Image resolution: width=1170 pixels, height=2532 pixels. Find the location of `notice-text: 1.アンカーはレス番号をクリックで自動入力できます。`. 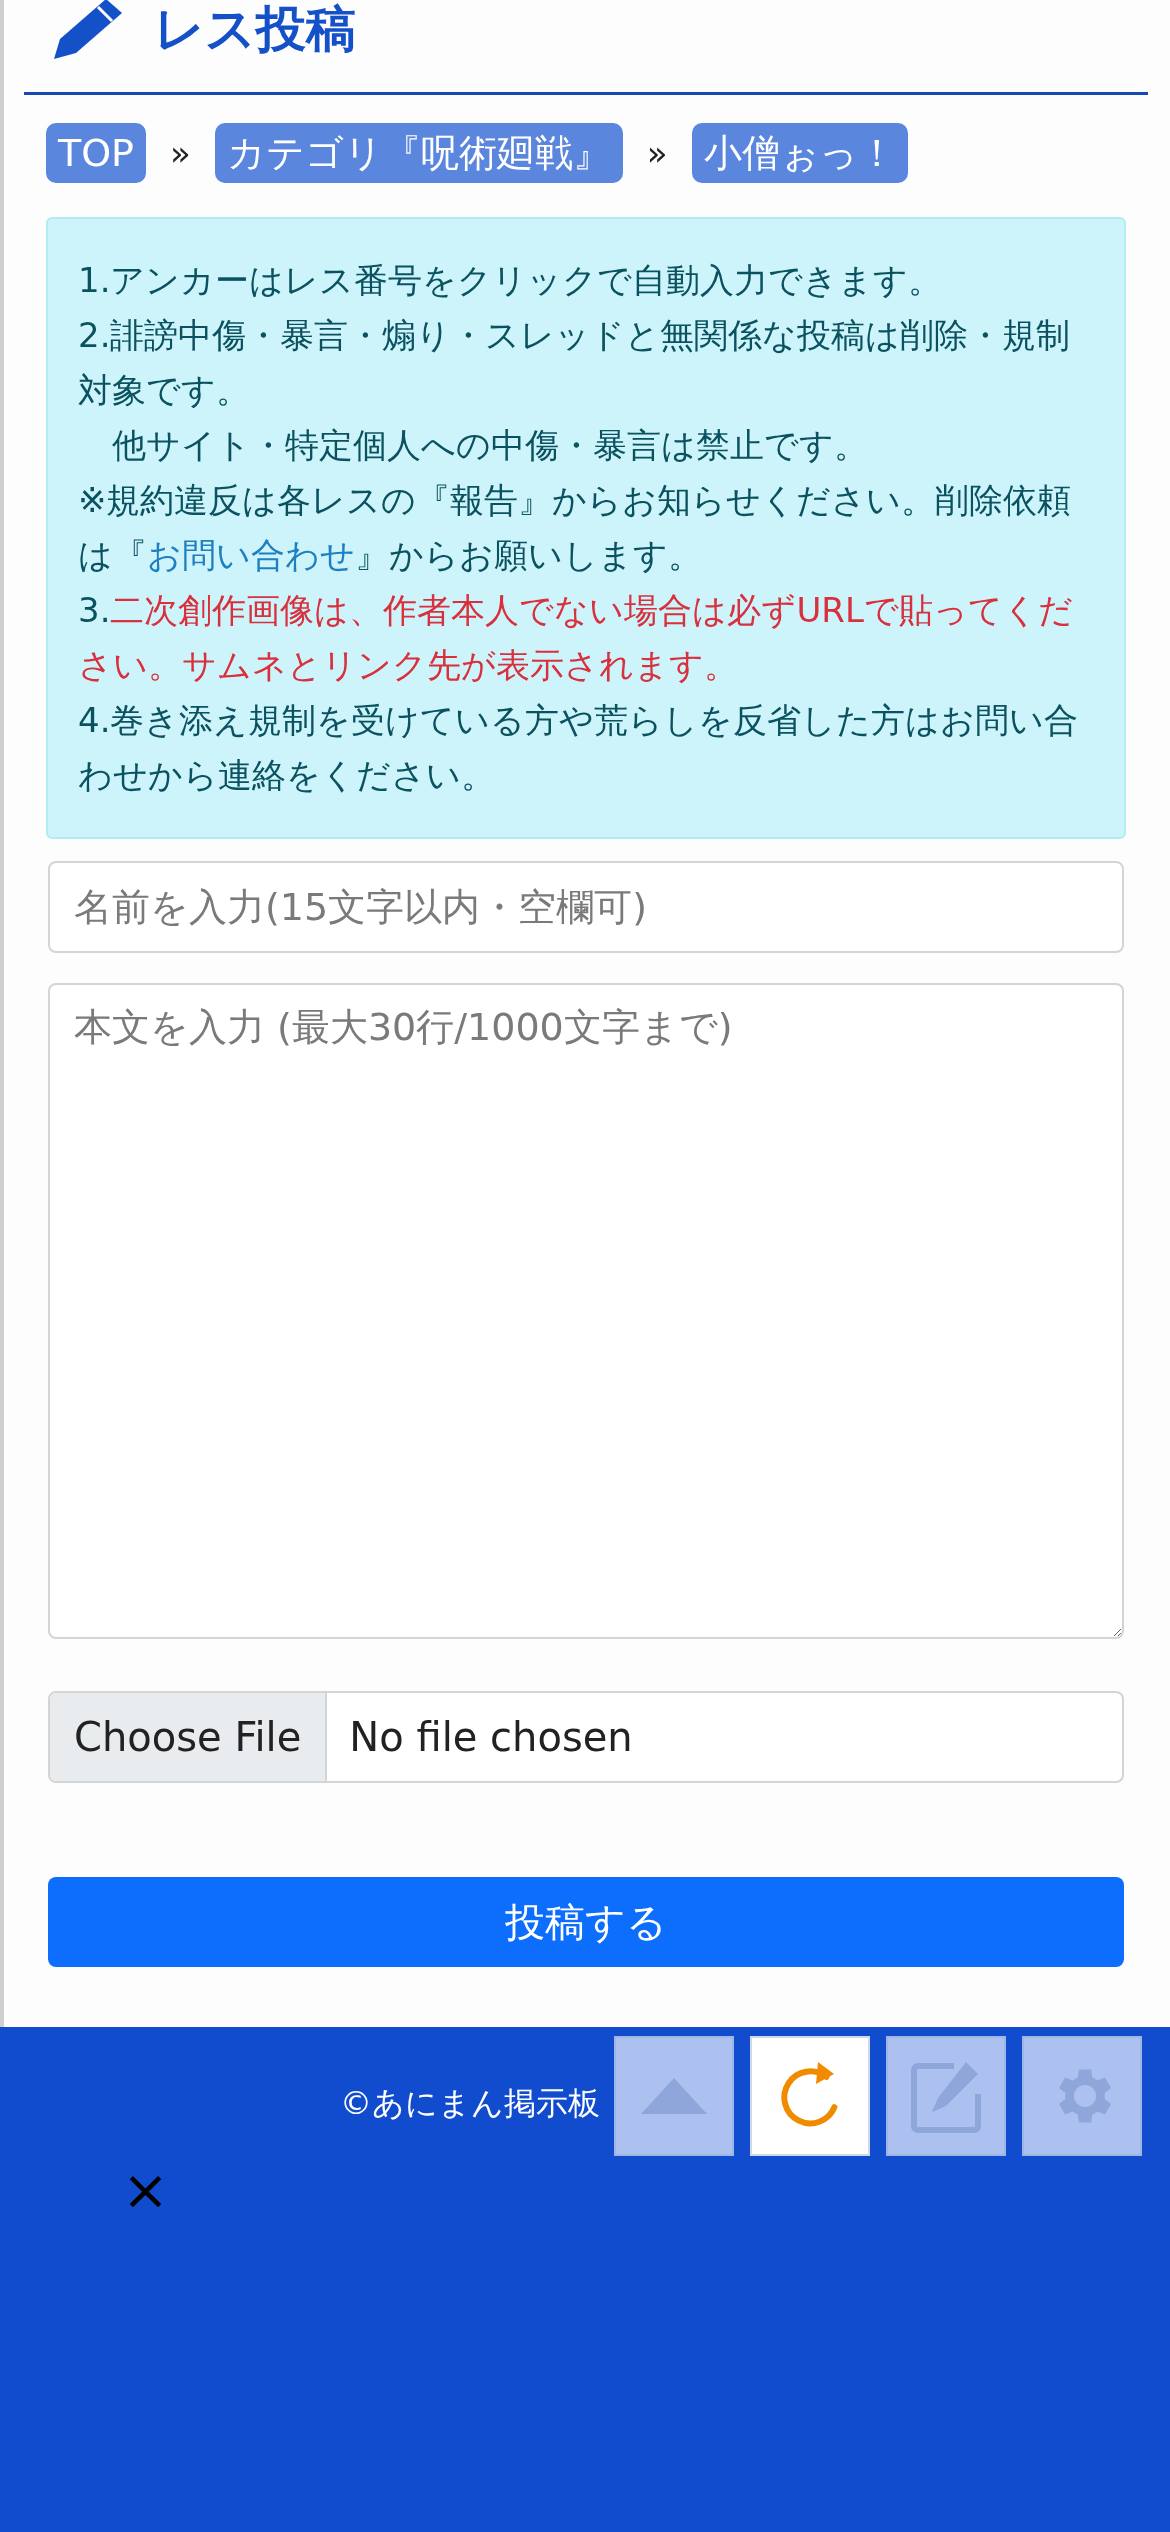

notice-text: 1.アンカーはレス番号をクリックで自動入力できます。 is located at coordinates (511, 280).